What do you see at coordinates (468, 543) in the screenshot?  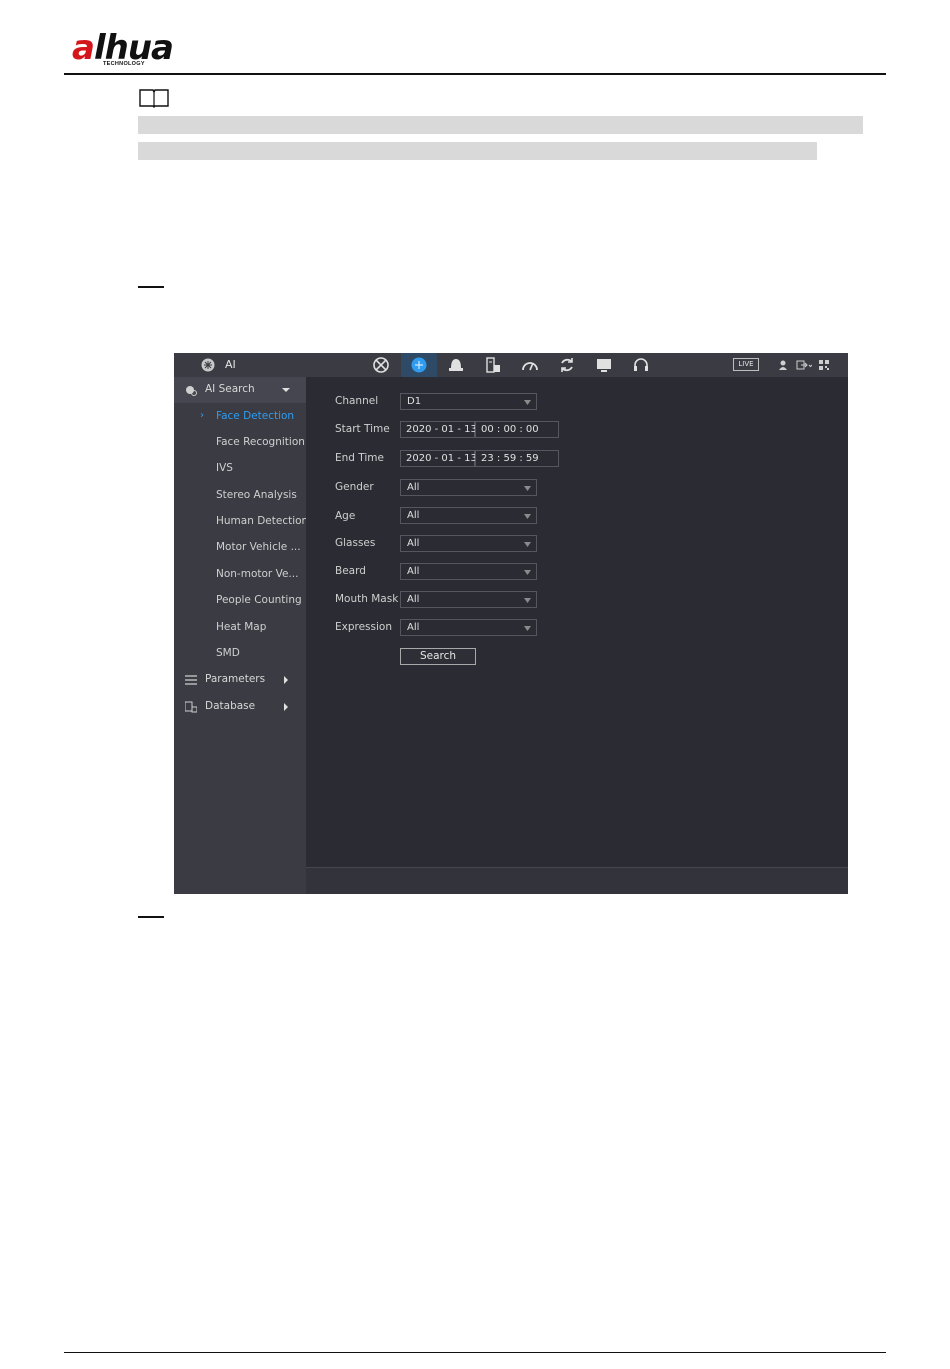 I see `glasses-select: All` at bounding box center [468, 543].